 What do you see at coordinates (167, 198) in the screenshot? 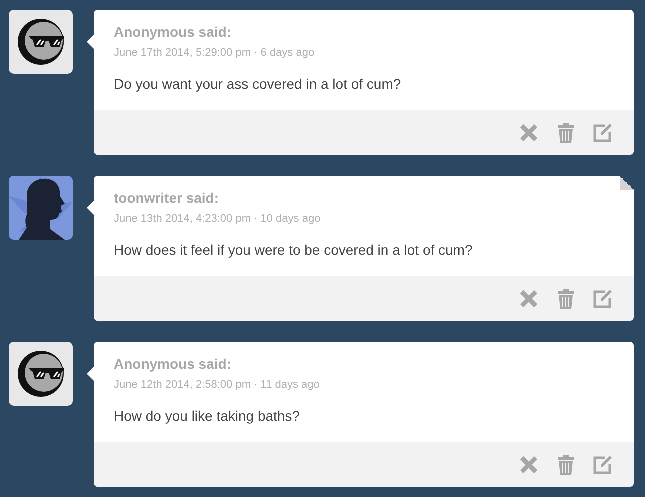
I see `author-name: toonwriter said:` at bounding box center [167, 198].